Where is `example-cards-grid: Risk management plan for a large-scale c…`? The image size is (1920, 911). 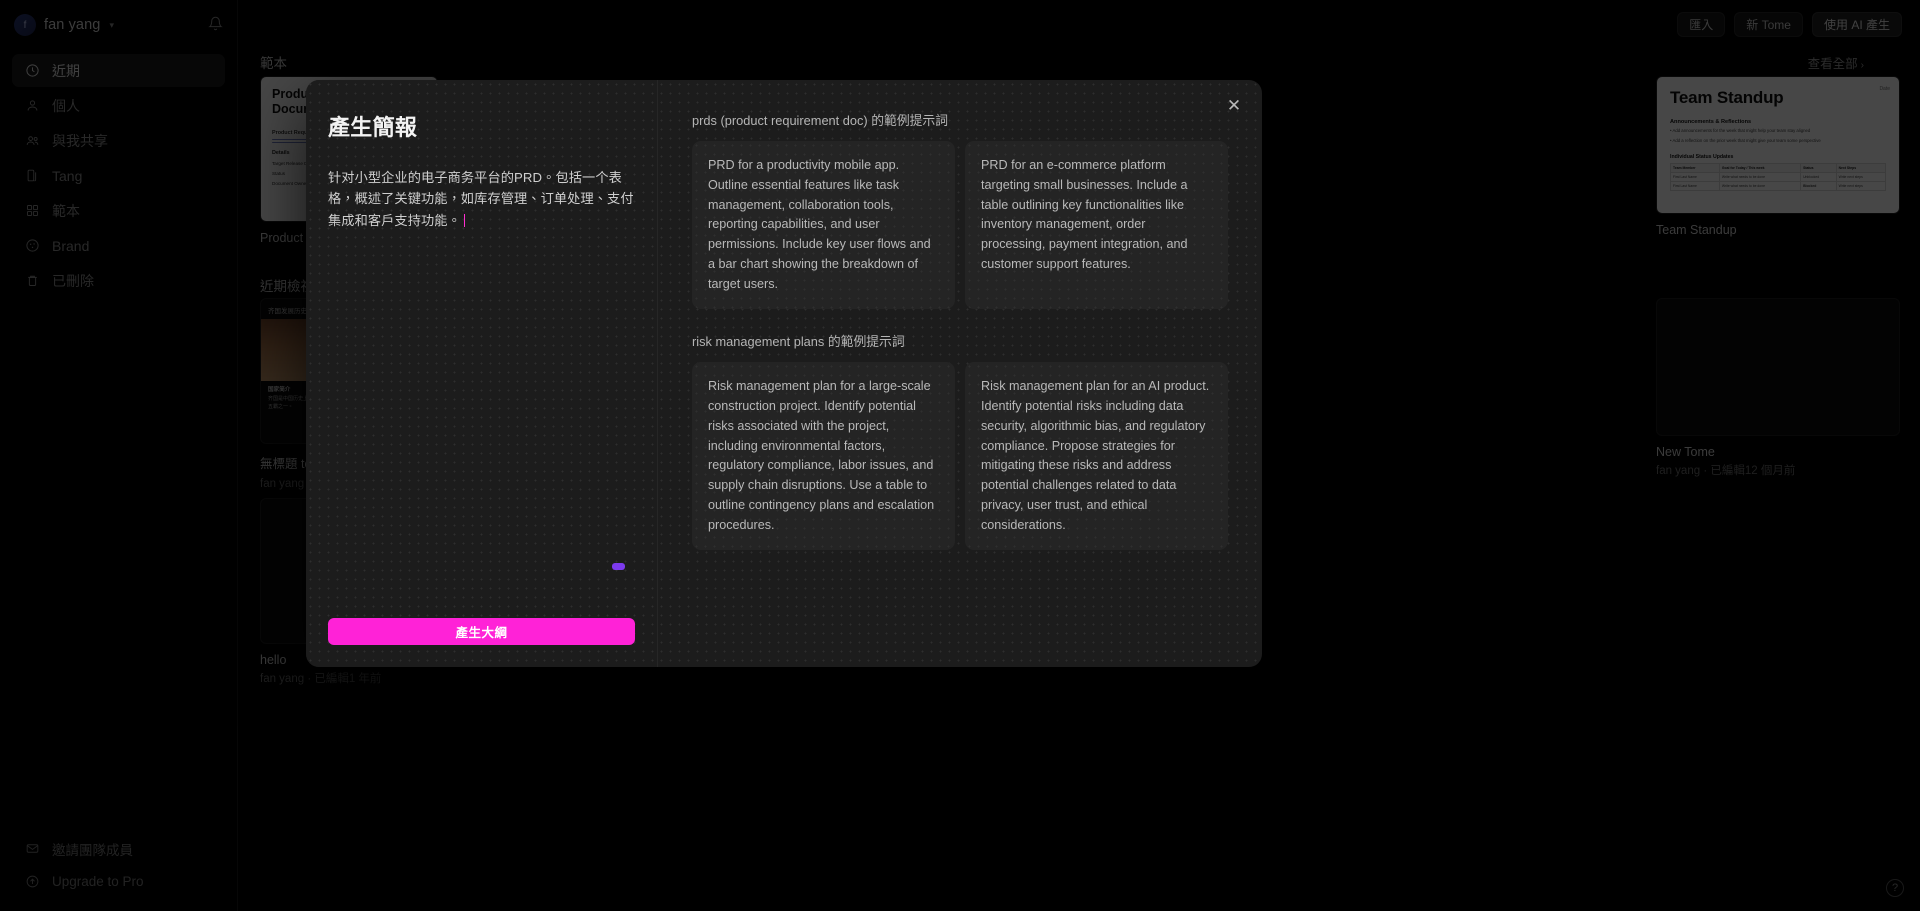
example-cards-grid: Risk management plan for a large-scale c… is located at coordinates (960, 456).